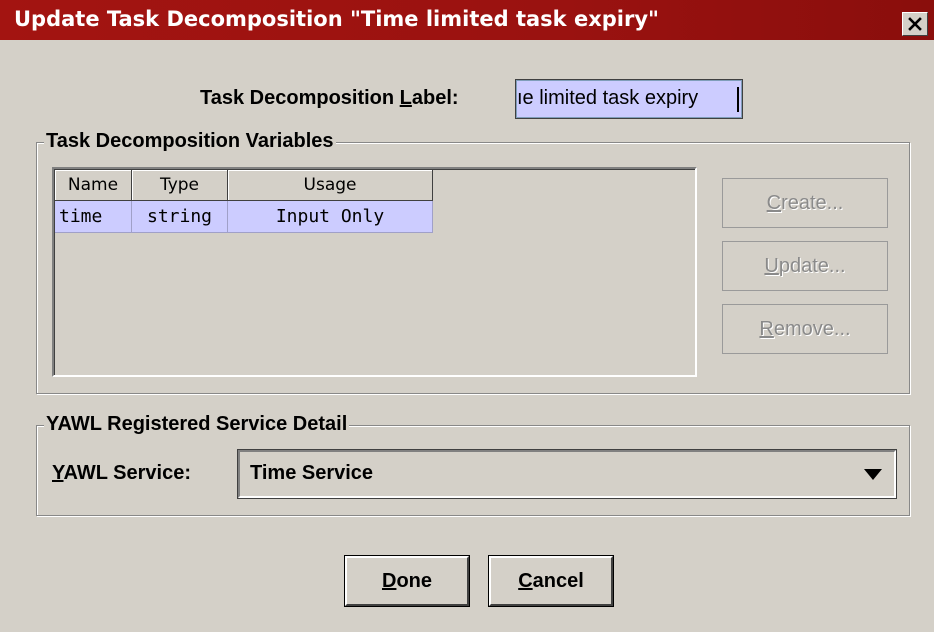  I want to click on column-header-type: Type, so click(180, 185).